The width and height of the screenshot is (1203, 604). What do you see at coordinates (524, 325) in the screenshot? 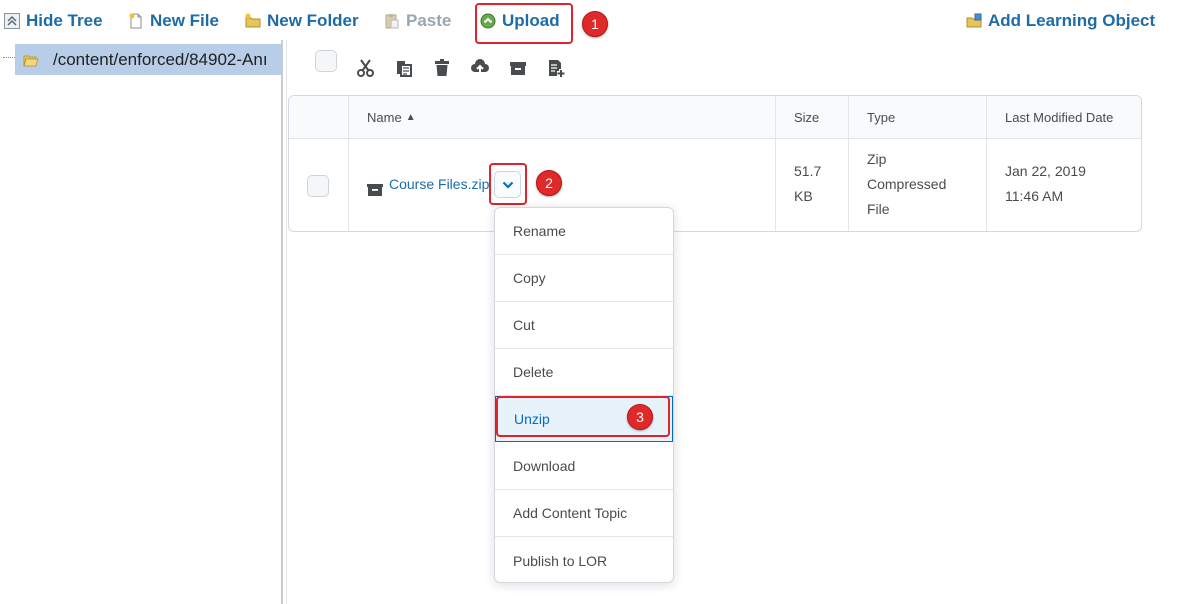
I see `menu-item-label: Cut` at bounding box center [524, 325].